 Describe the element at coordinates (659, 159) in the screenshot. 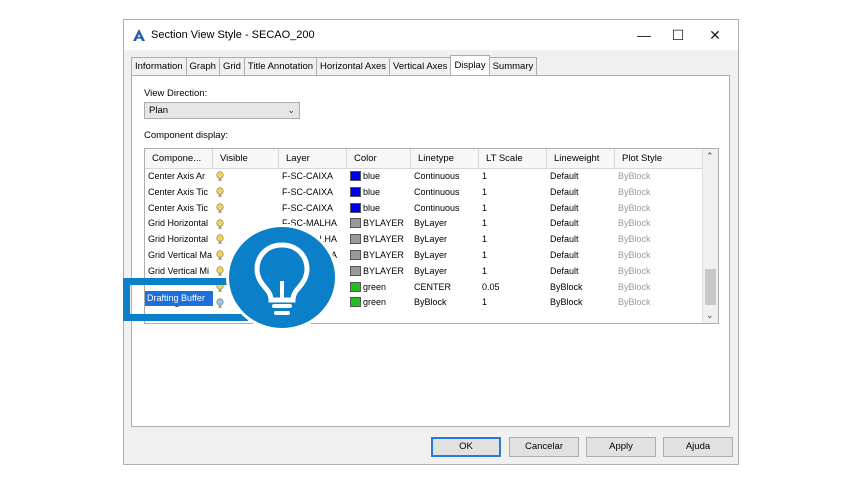

I see `column-header-plot-style: Plot Style` at that location.